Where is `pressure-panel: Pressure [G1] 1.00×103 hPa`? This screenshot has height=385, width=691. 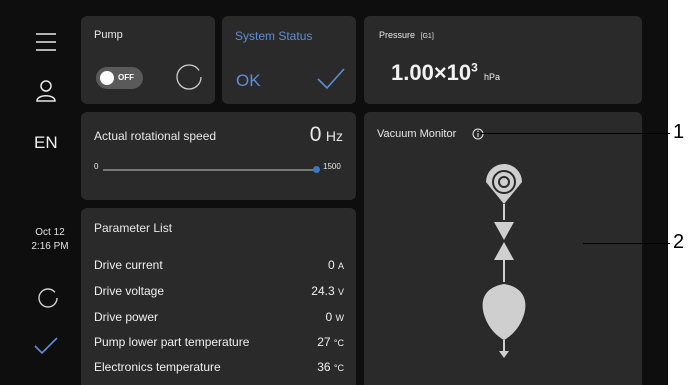
pressure-panel: Pressure [G1] 1.00×103 hPa is located at coordinates (503, 60).